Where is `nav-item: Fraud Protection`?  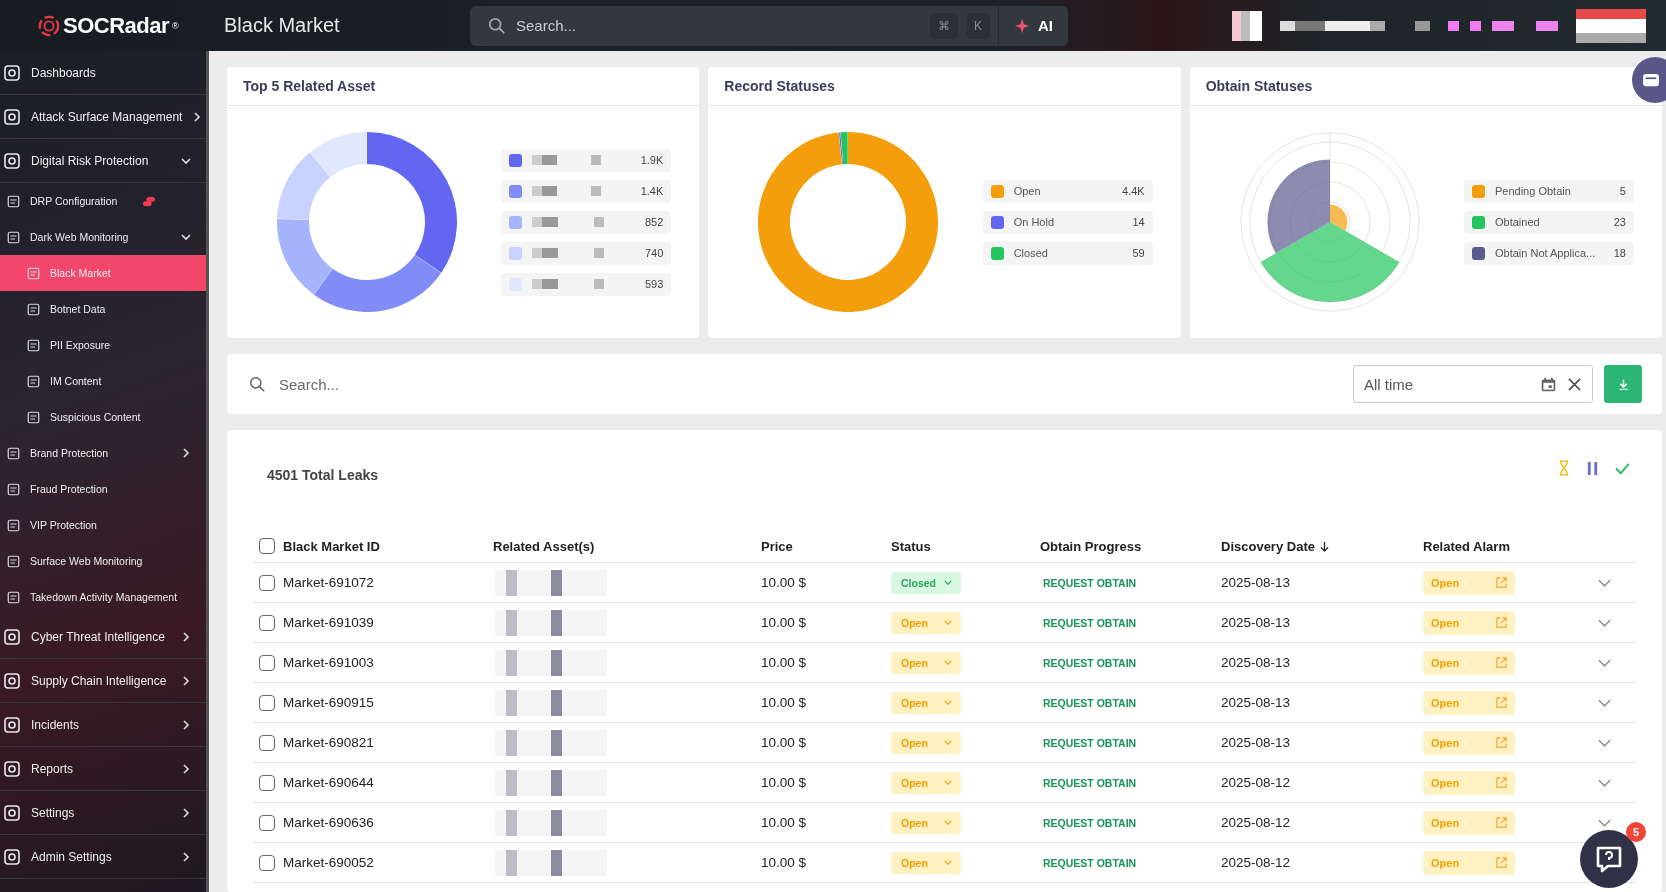
nav-item: Fraud Protection is located at coordinates (103, 489).